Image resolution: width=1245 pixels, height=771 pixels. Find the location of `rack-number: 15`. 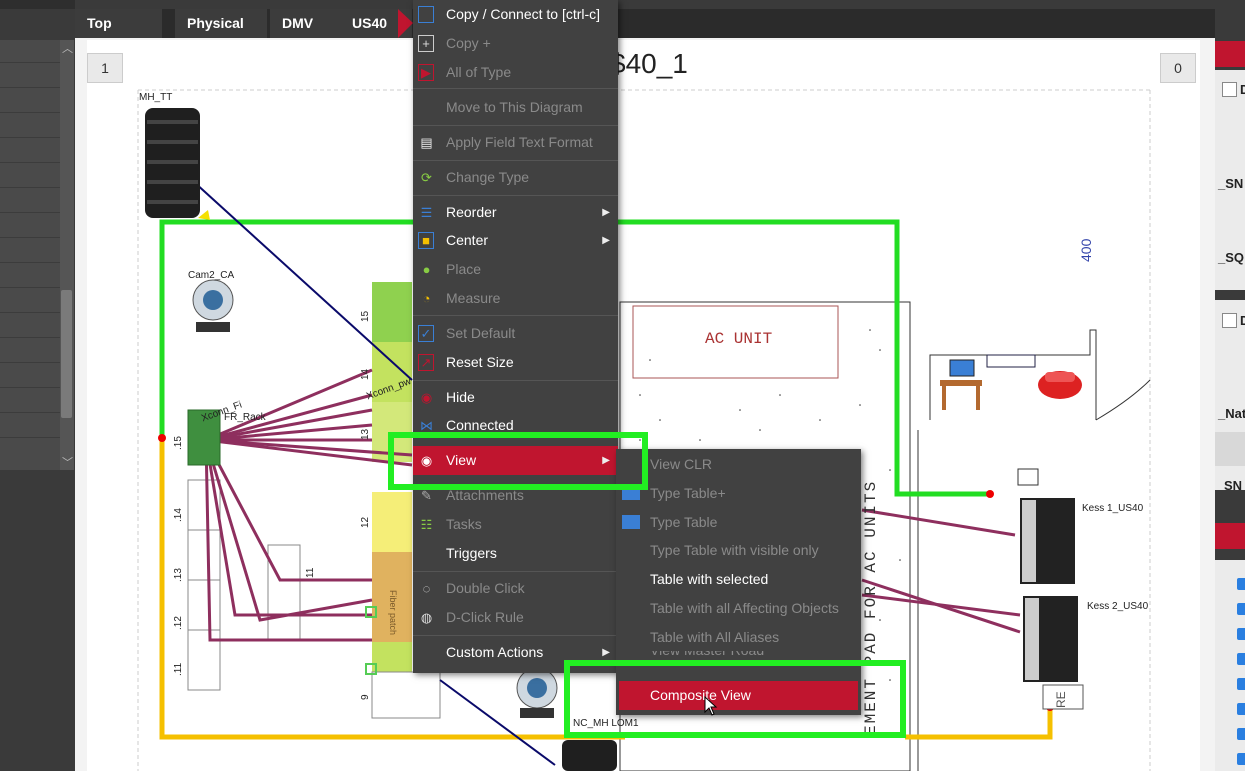

rack-number: 15 is located at coordinates (365, 316).